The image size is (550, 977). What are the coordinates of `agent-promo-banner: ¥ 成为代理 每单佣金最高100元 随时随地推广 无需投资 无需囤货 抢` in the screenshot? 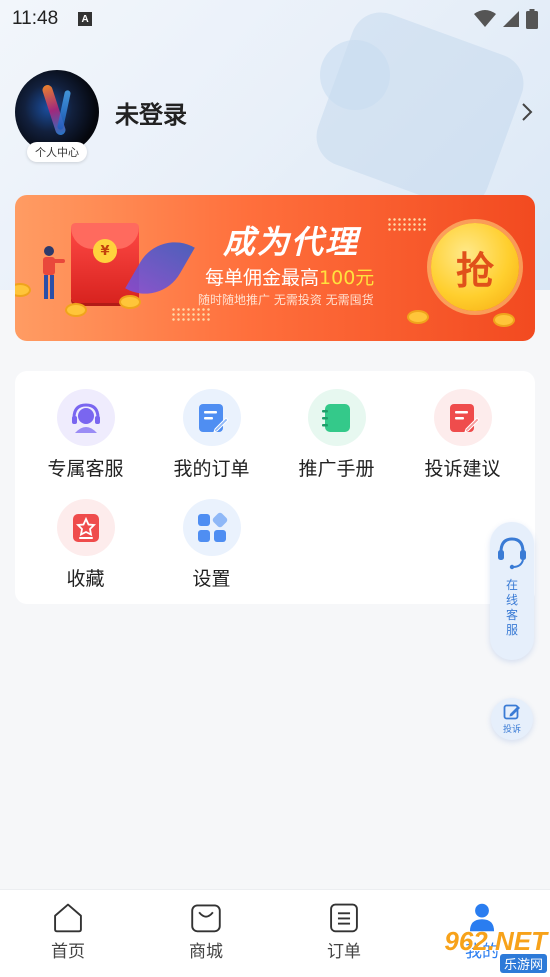 It's located at (275, 268).